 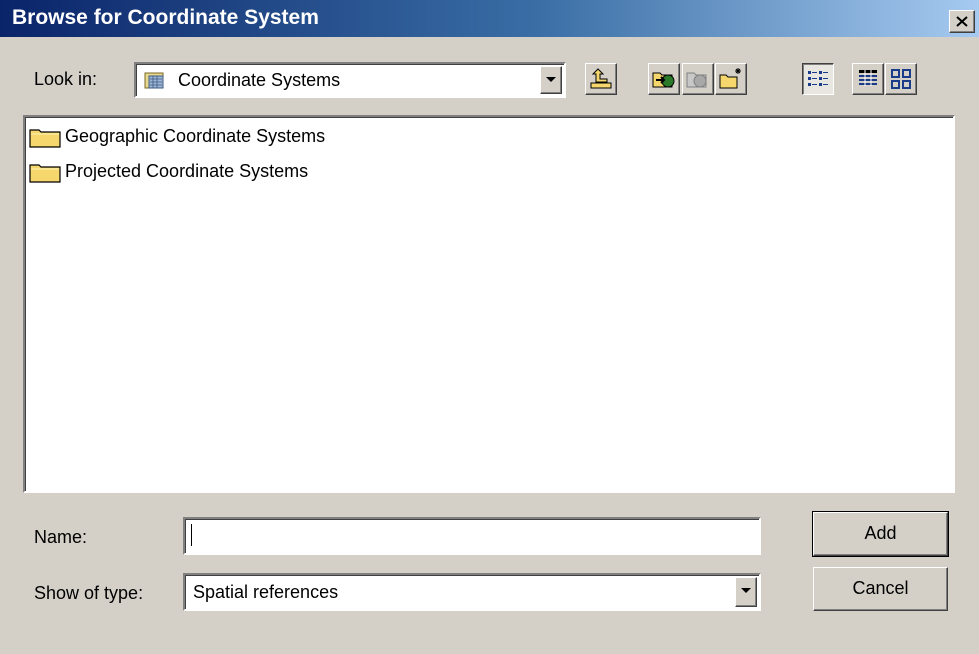 What do you see at coordinates (880, 534) in the screenshot?
I see `add-button: Add` at bounding box center [880, 534].